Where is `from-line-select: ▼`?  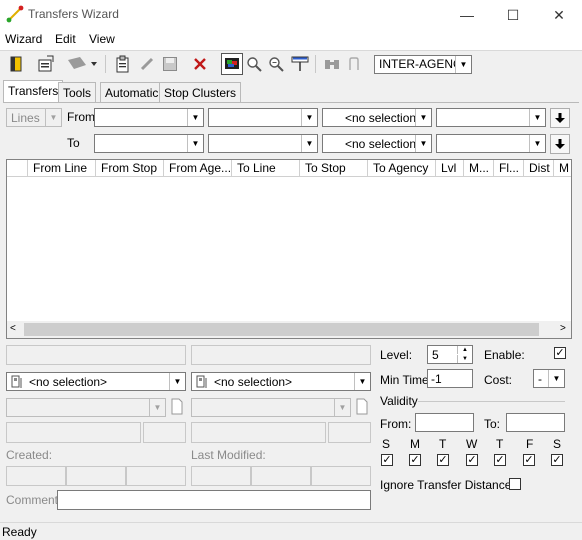 from-line-select: ▼ is located at coordinates (149, 117).